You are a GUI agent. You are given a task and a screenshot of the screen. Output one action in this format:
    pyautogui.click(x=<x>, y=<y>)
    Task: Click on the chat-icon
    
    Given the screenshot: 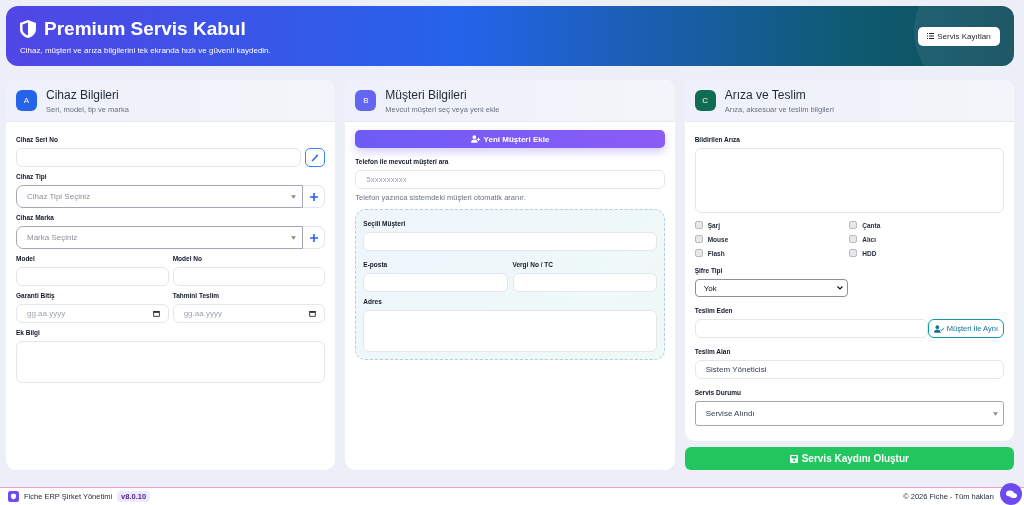 What is the action you would take?
    pyautogui.click(x=1011, y=494)
    